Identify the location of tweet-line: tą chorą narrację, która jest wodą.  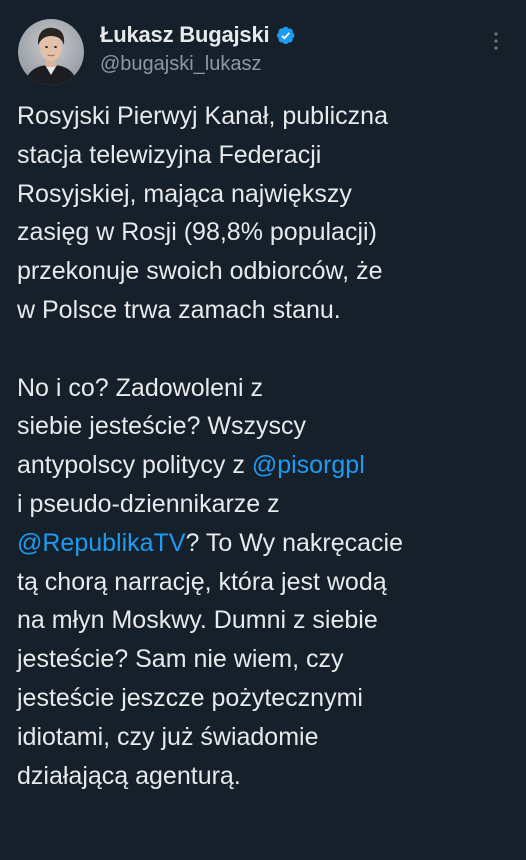
(202, 581).